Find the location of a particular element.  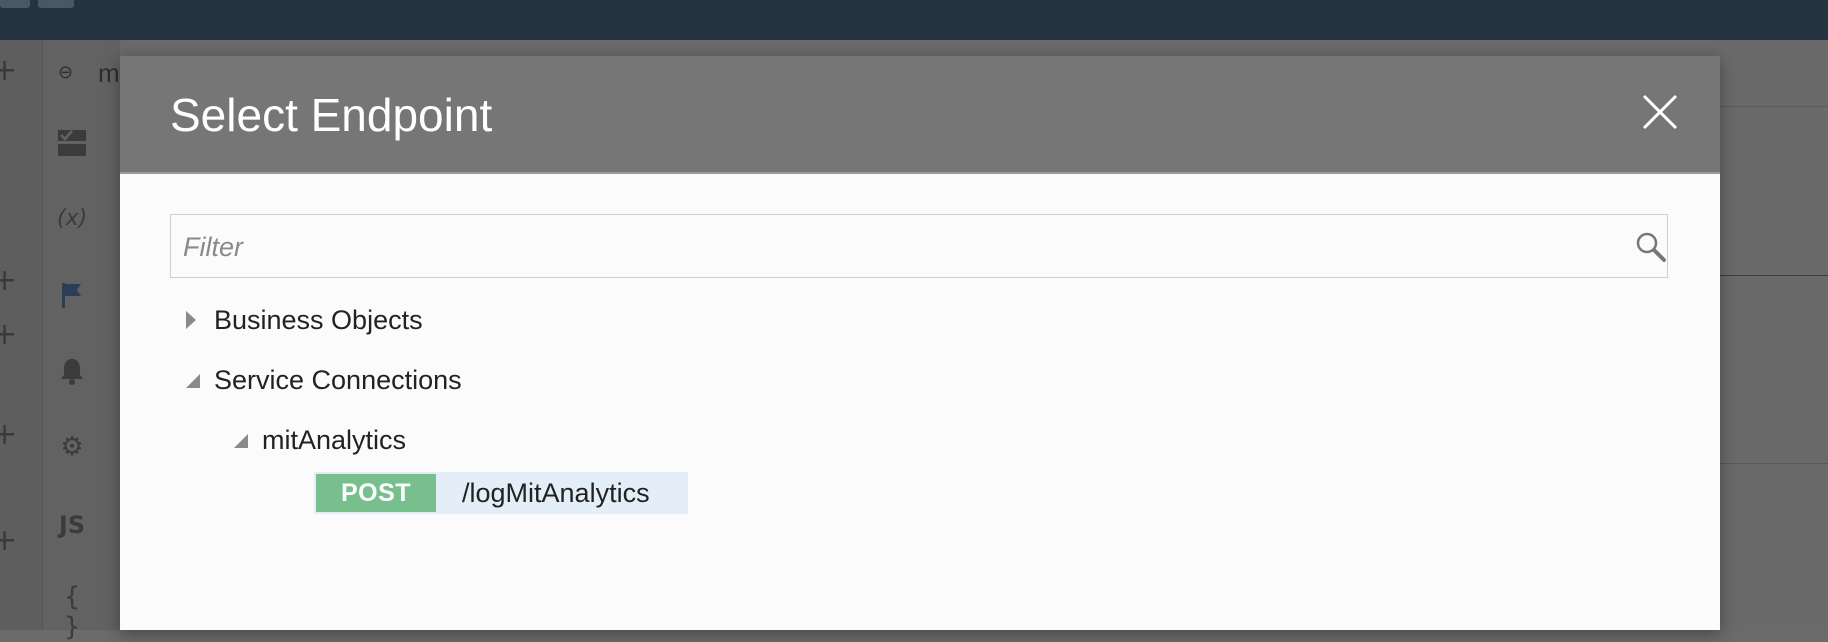

js-icon: JS is located at coordinates (72, 525).